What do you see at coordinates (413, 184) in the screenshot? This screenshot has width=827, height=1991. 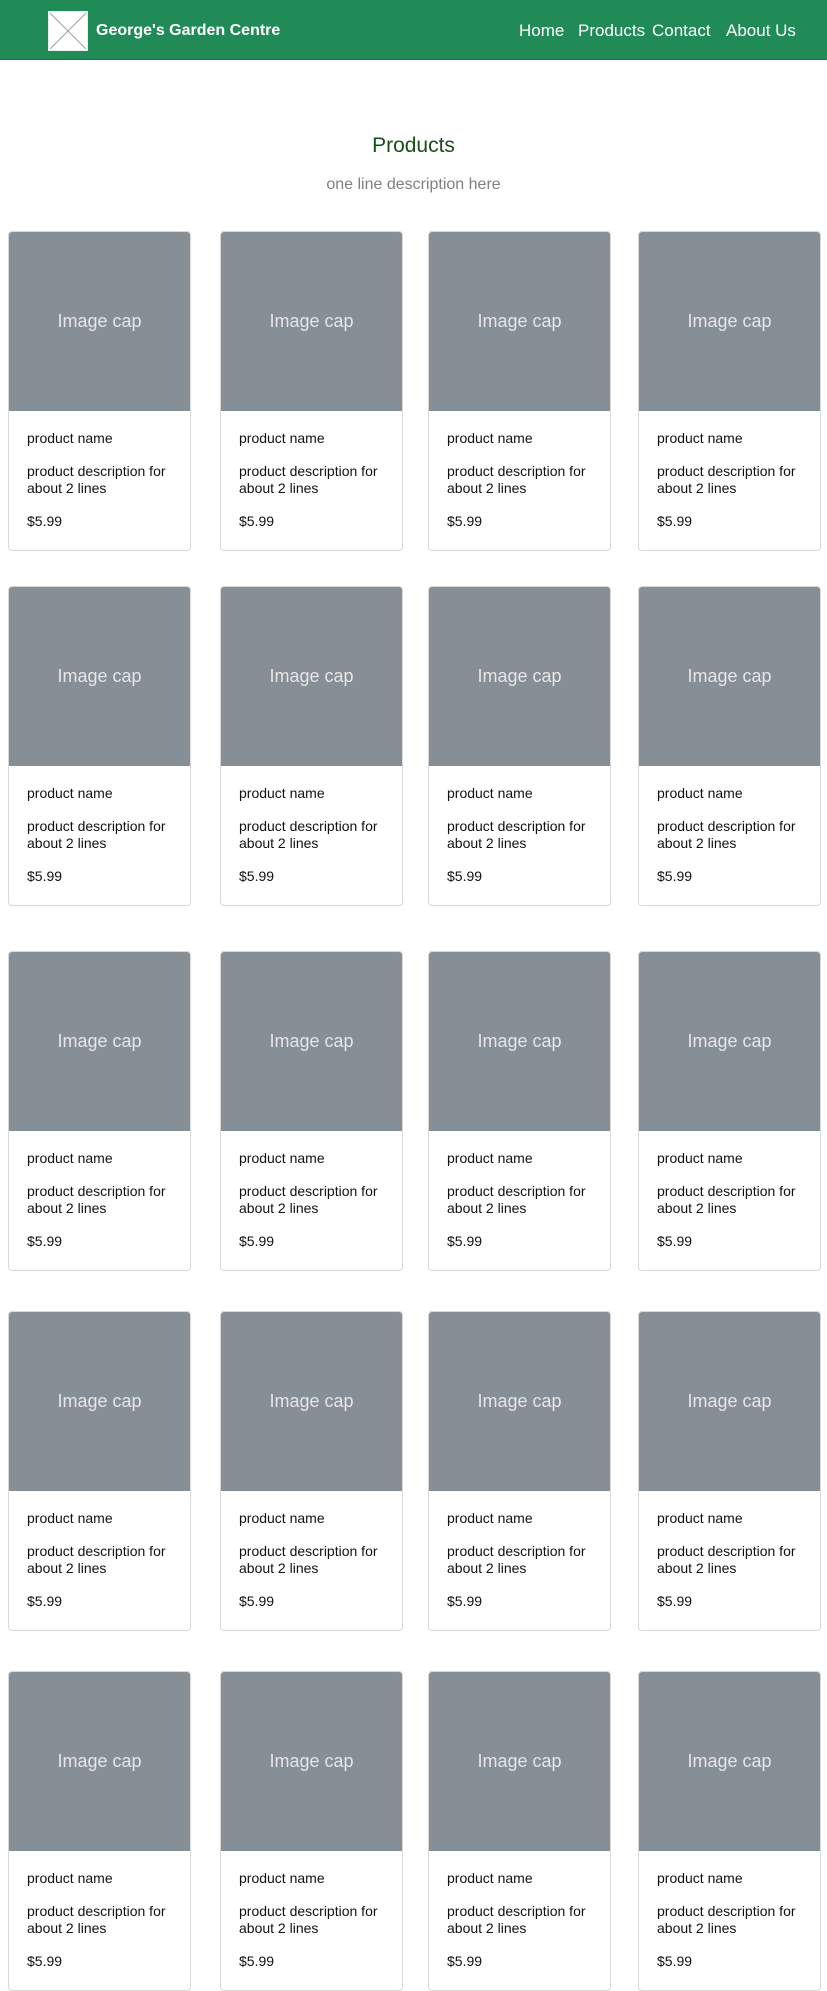 I see `page-subtitle: one line description here` at bounding box center [413, 184].